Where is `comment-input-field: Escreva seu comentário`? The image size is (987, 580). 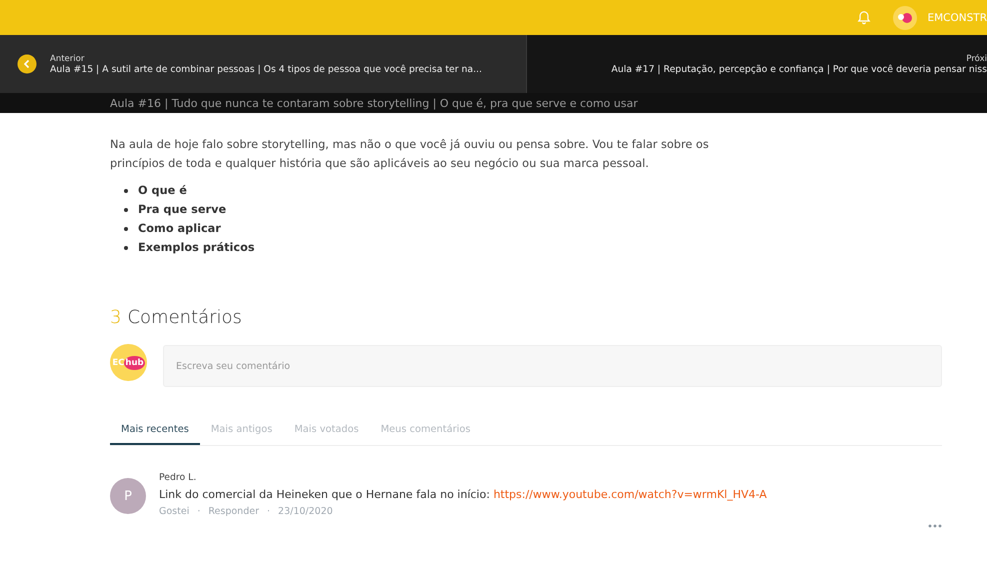 comment-input-field: Escreva seu comentário is located at coordinates (552, 366).